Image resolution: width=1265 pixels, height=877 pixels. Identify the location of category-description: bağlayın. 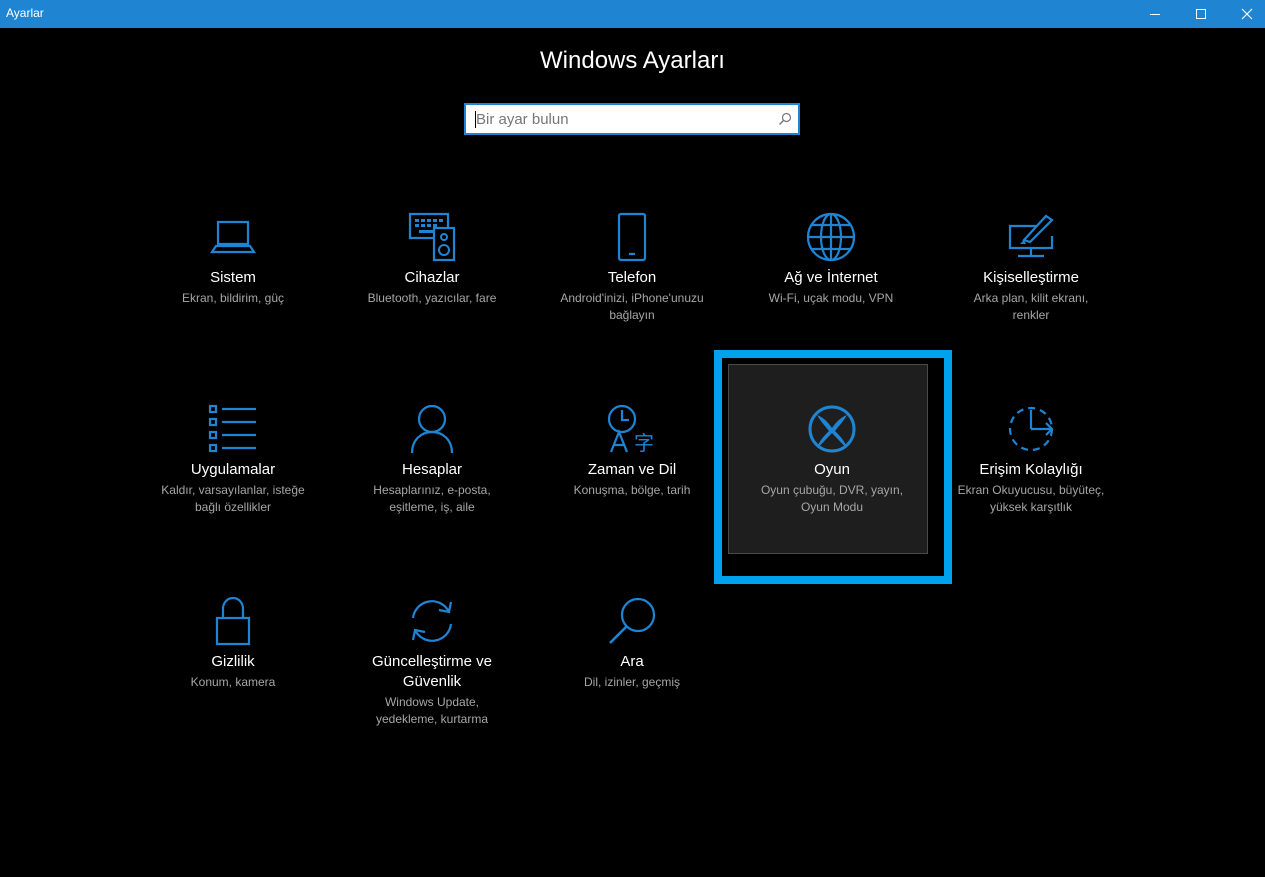
(632, 315).